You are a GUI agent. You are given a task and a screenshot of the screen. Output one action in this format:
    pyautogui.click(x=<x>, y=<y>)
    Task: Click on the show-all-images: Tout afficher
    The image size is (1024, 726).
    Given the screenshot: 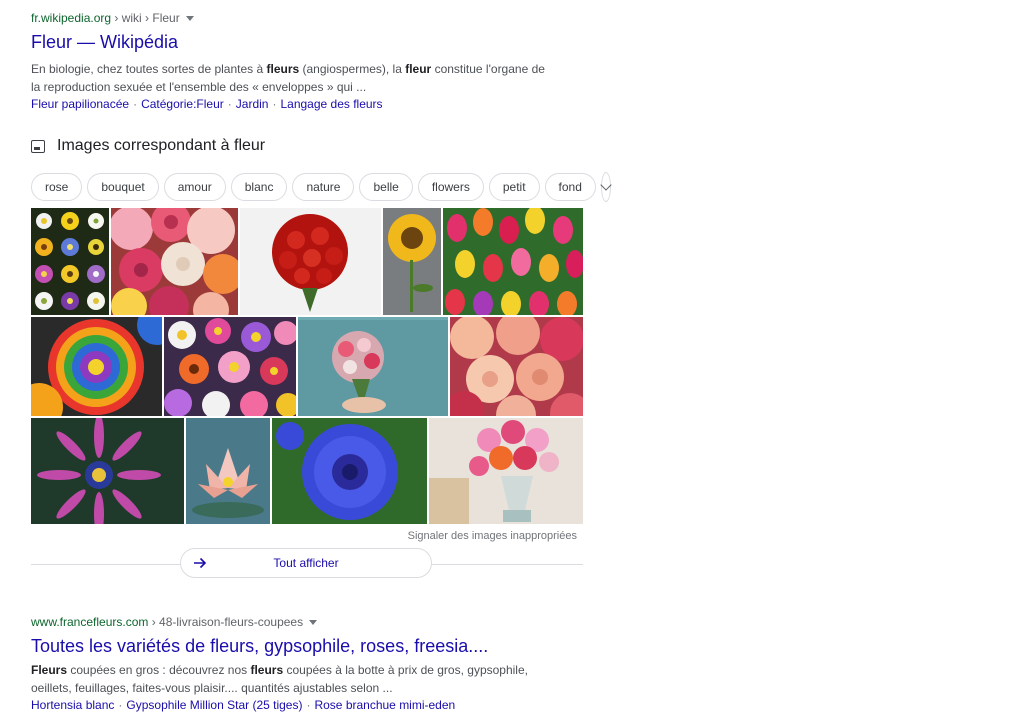 What is the action you would take?
    pyautogui.click(x=307, y=564)
    